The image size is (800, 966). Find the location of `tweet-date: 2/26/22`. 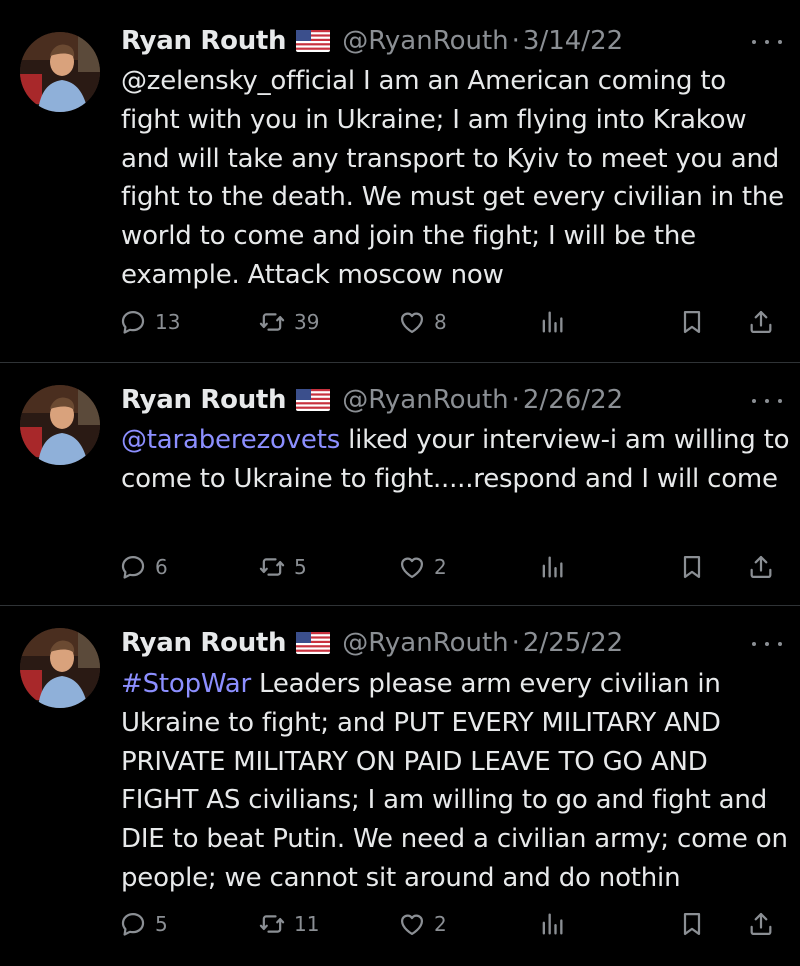

tweet-date: 2/26/22 is located at coordinates (573, 400).